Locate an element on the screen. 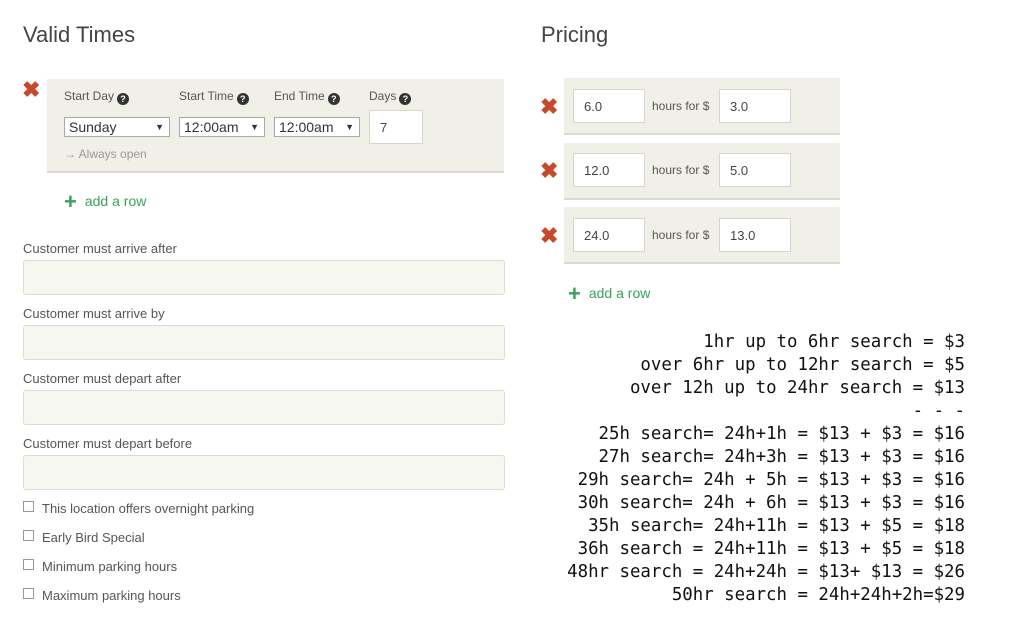 Image resolution: width=1019 pixels, height=626 pixels. hours-input: 12.0 is located at coordinates (609, 170).